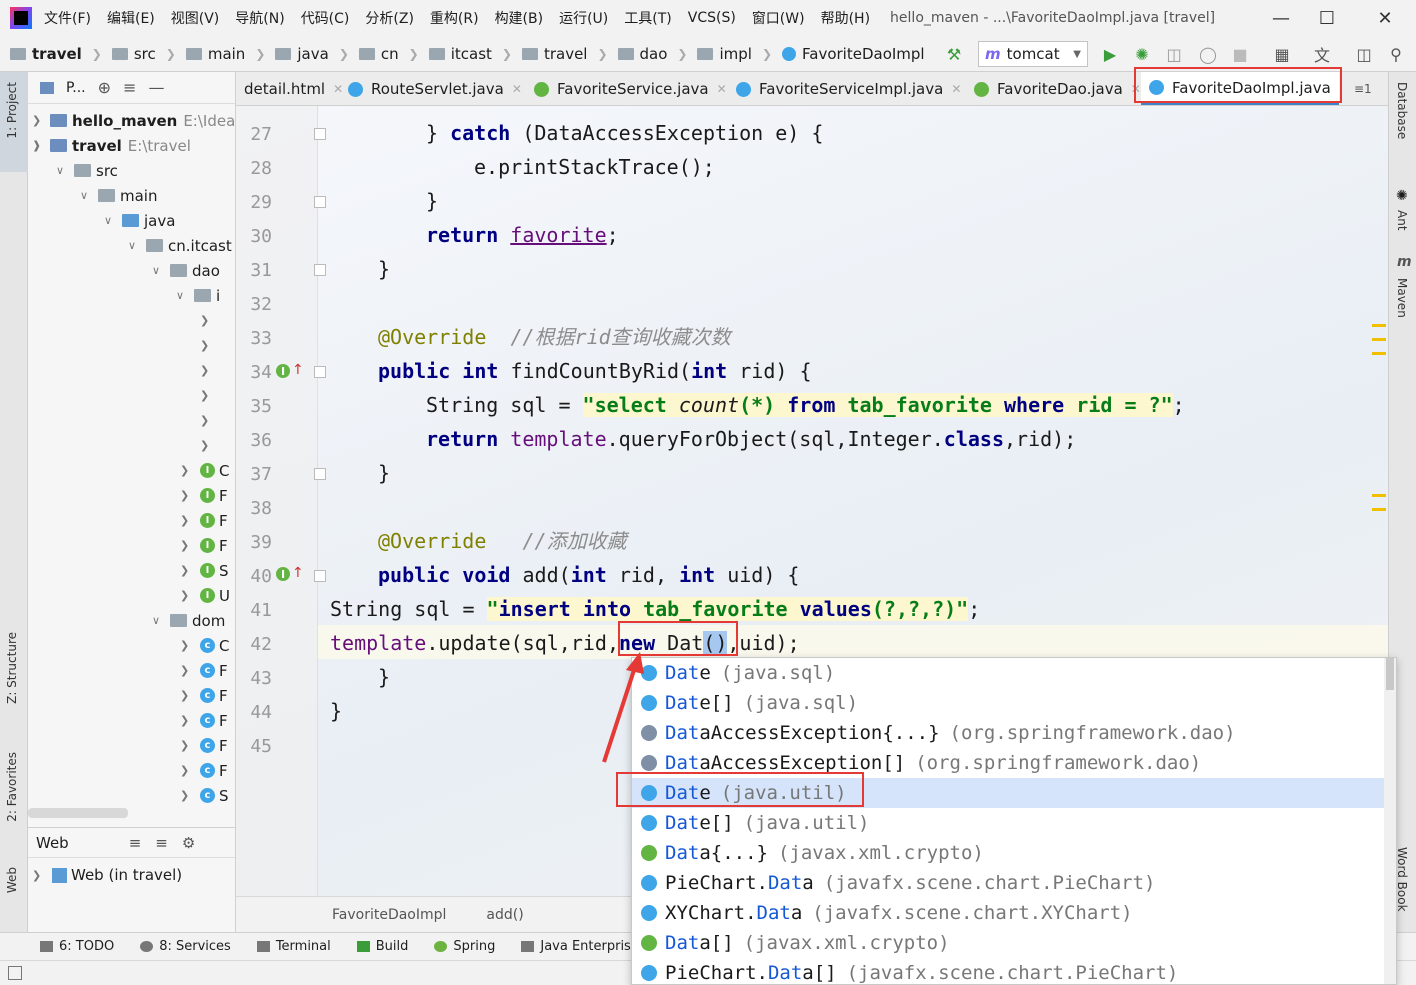 The height and width of the screenshot is (985, 1416). Describe the element at coordinates (734, 54) in the screenshot. I see `breadcrumb-impl: impl ❯` at that location.